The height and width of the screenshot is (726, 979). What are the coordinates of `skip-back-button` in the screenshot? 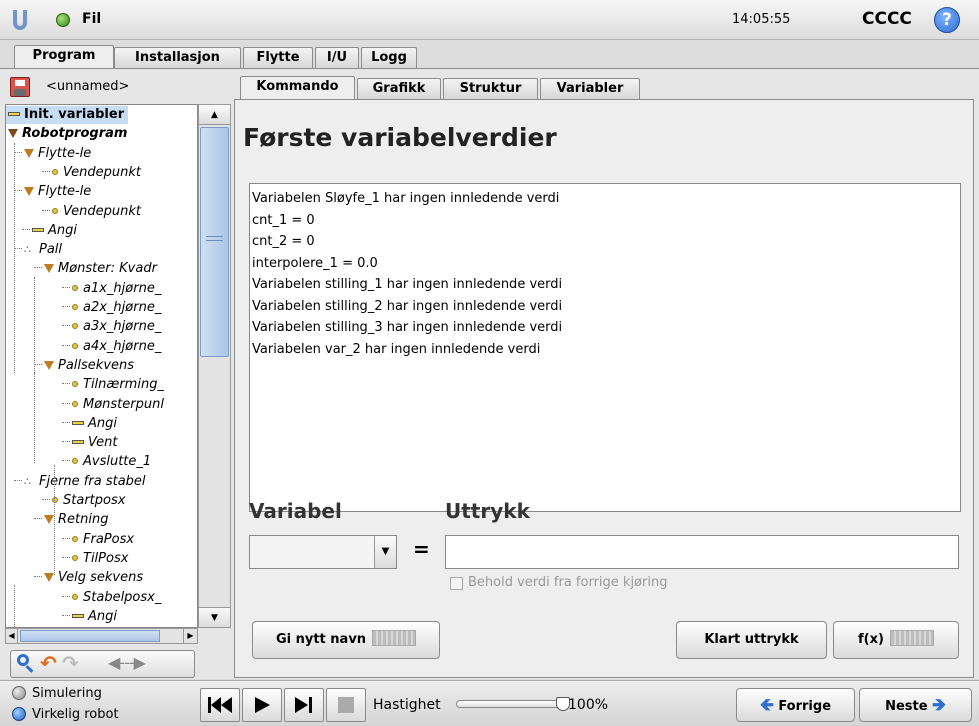 It's located at (220, 705).